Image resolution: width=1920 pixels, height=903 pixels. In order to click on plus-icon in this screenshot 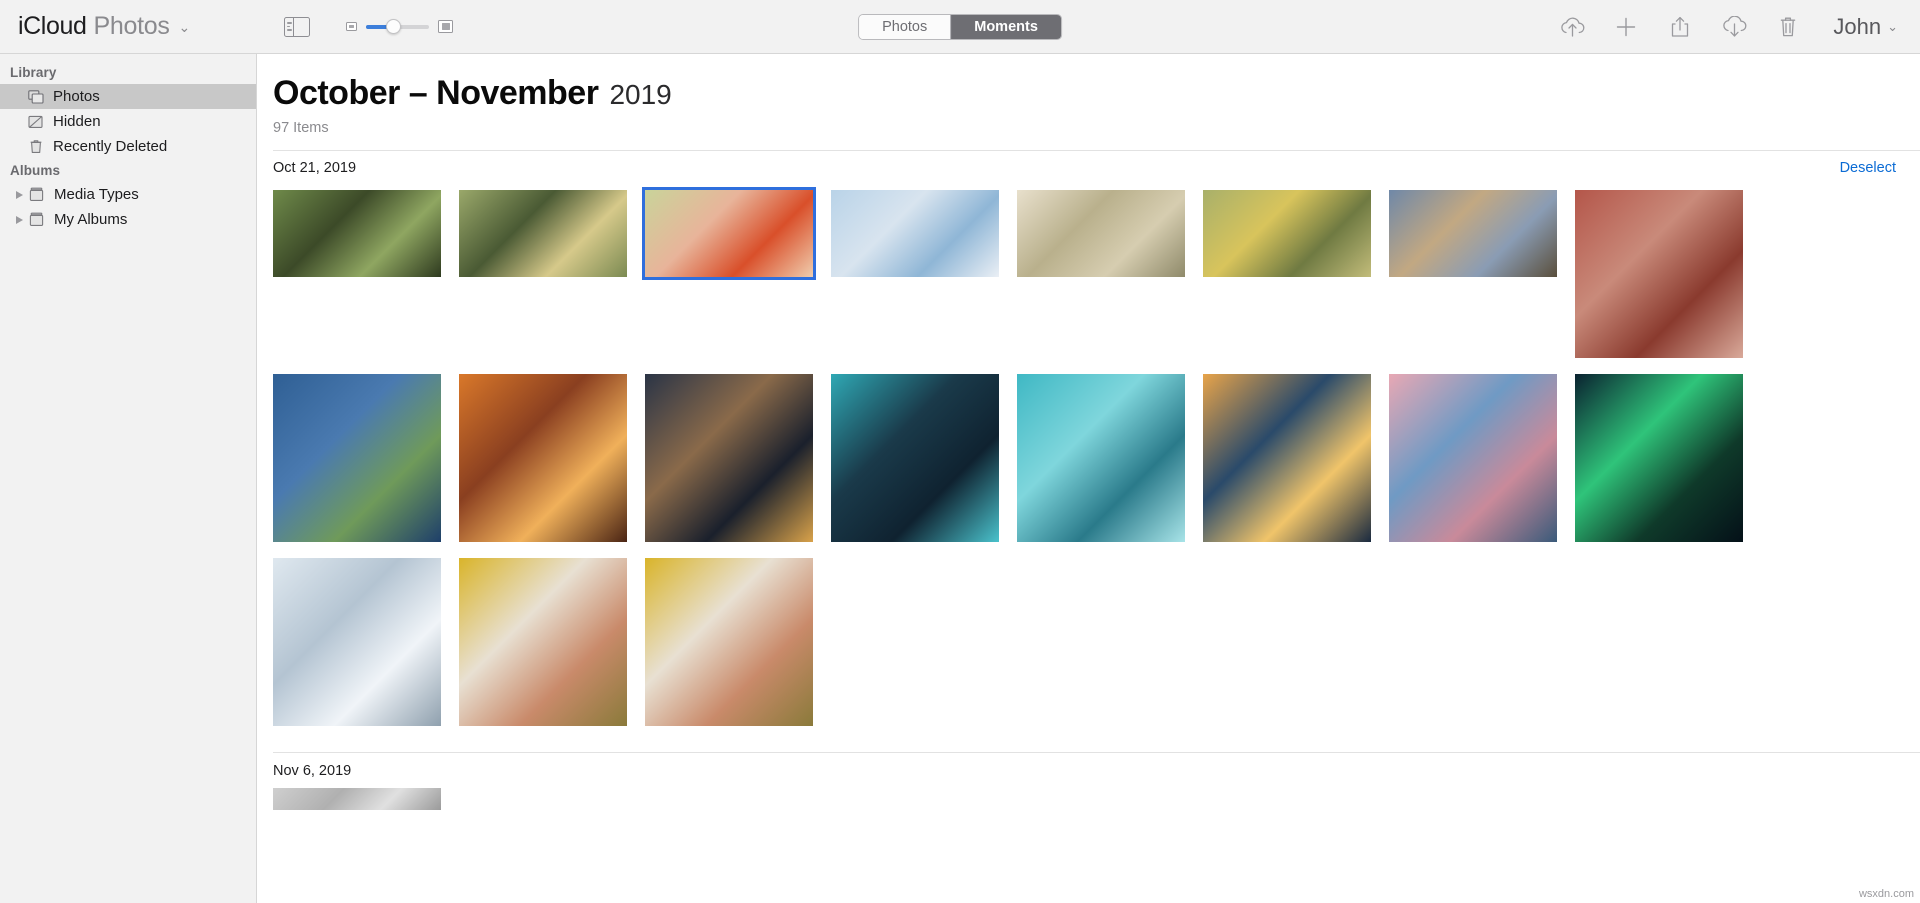, I will do `click(1626, 27)`.